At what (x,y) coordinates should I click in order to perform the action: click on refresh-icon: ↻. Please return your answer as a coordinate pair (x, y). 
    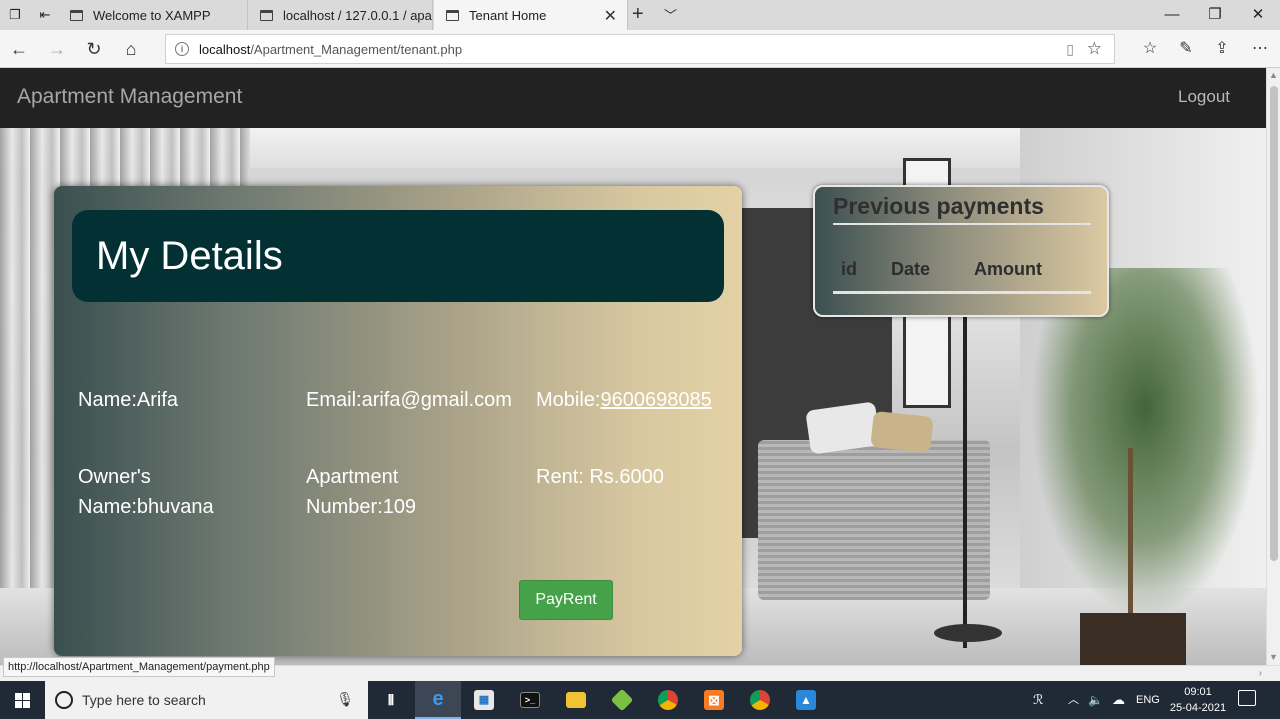
    Looking at the image, I should click on (94, 49).